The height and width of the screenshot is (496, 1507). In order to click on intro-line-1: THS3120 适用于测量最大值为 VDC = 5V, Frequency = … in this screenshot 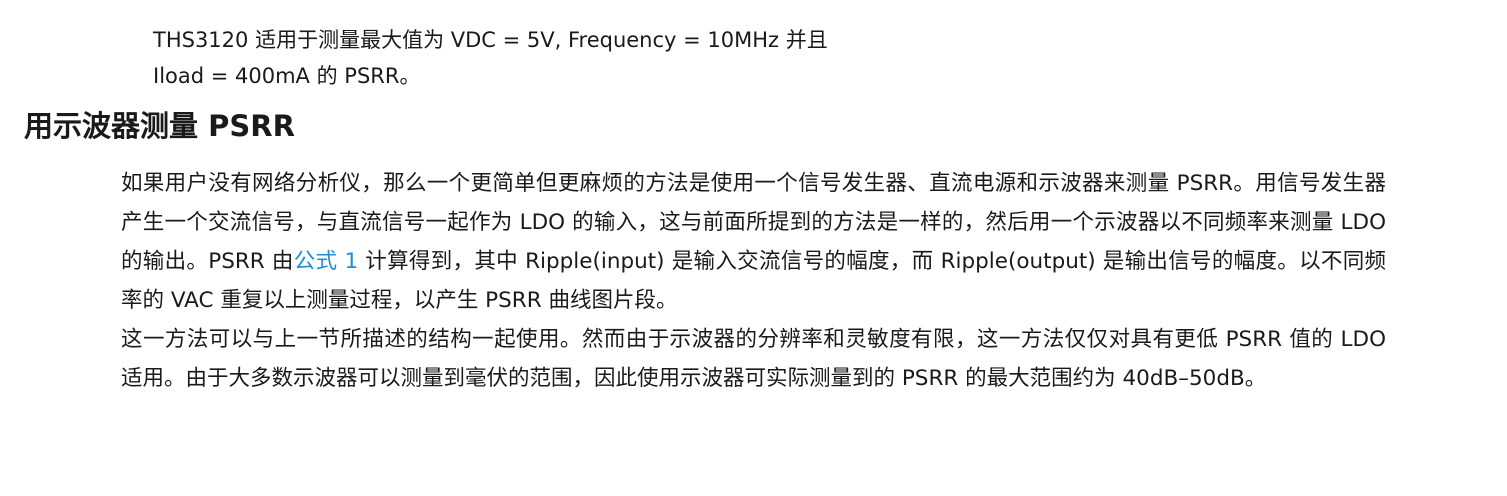, I will do `click(490, 40)`.